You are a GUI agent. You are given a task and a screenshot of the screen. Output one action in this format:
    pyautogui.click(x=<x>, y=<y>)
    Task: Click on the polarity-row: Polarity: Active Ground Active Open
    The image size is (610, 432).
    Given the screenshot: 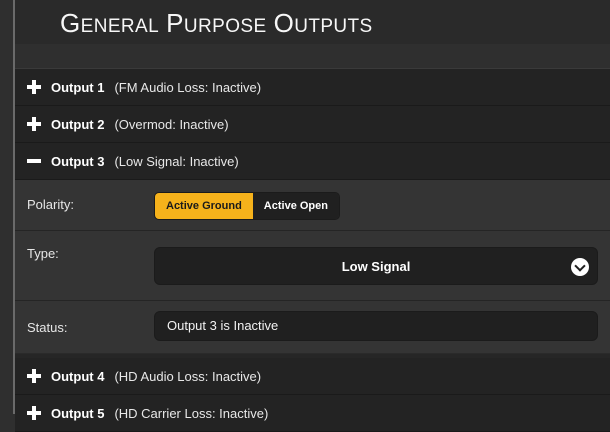 What is the action you would take?
    pyautogui.click(x=312, y=205)
    